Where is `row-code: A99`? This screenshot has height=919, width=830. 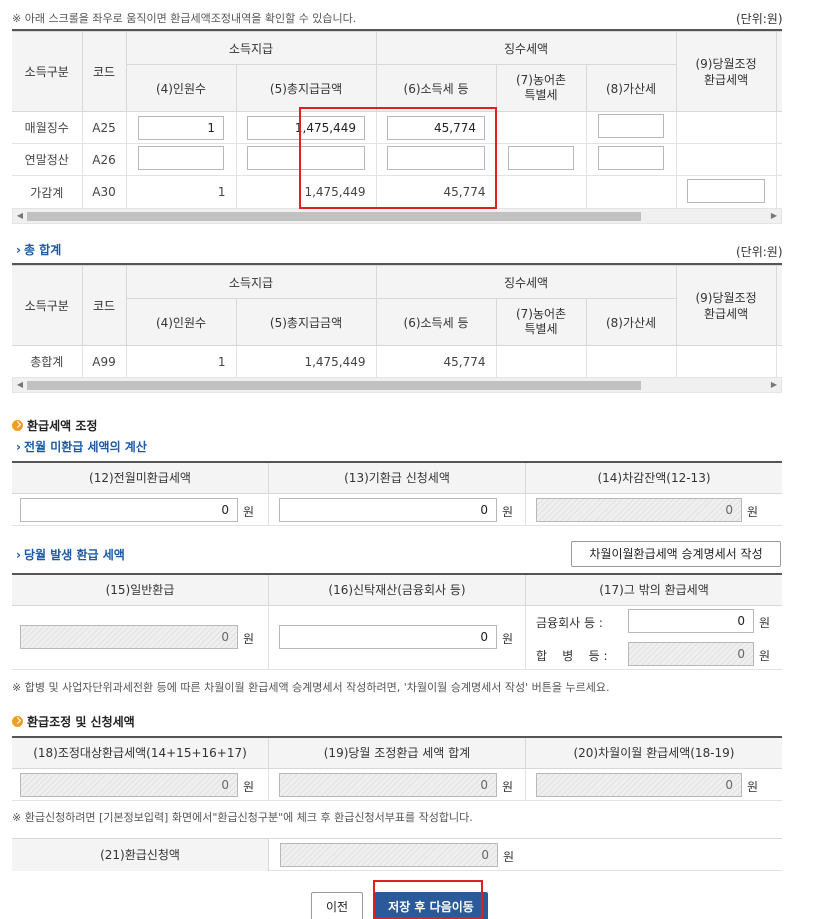 row-code: A99 is located at coordinates (104, 361).